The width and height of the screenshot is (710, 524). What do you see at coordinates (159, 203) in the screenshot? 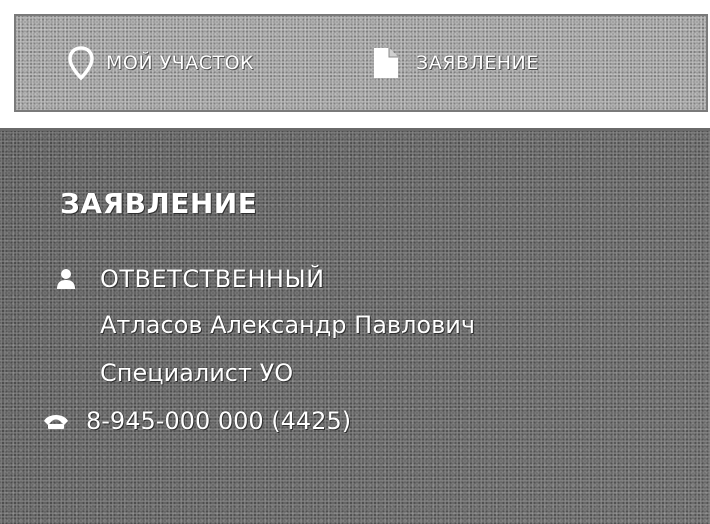
I see `panel-title: ЗАЯВЛЕНИЕ` at bounding box center [159, 203].